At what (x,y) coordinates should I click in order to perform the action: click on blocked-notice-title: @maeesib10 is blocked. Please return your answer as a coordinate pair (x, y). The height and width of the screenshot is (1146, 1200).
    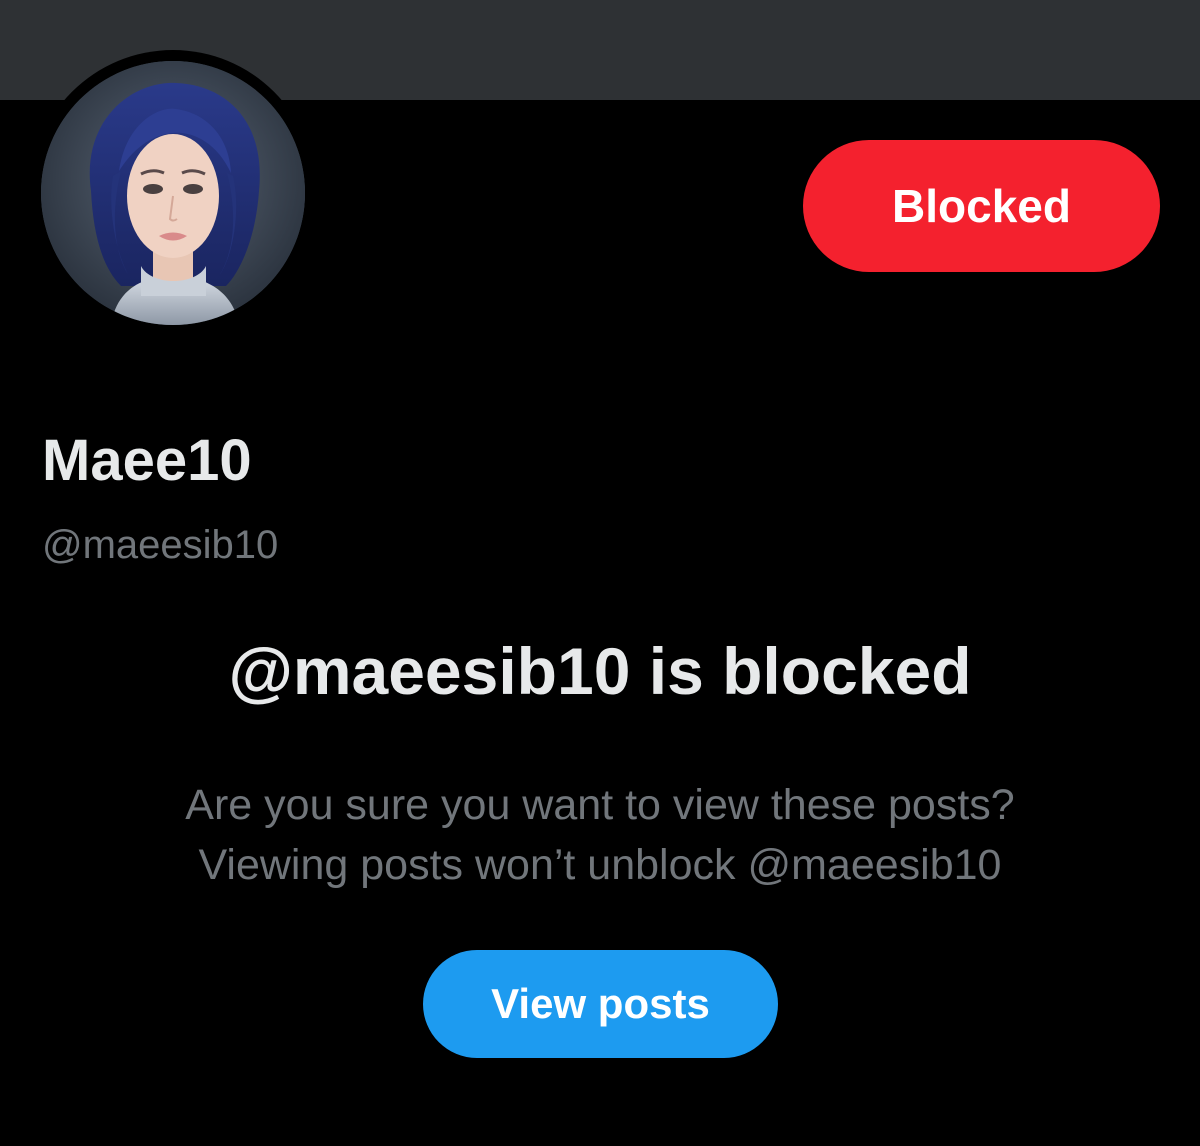
    Looking at the image, I should click on (600, 671).